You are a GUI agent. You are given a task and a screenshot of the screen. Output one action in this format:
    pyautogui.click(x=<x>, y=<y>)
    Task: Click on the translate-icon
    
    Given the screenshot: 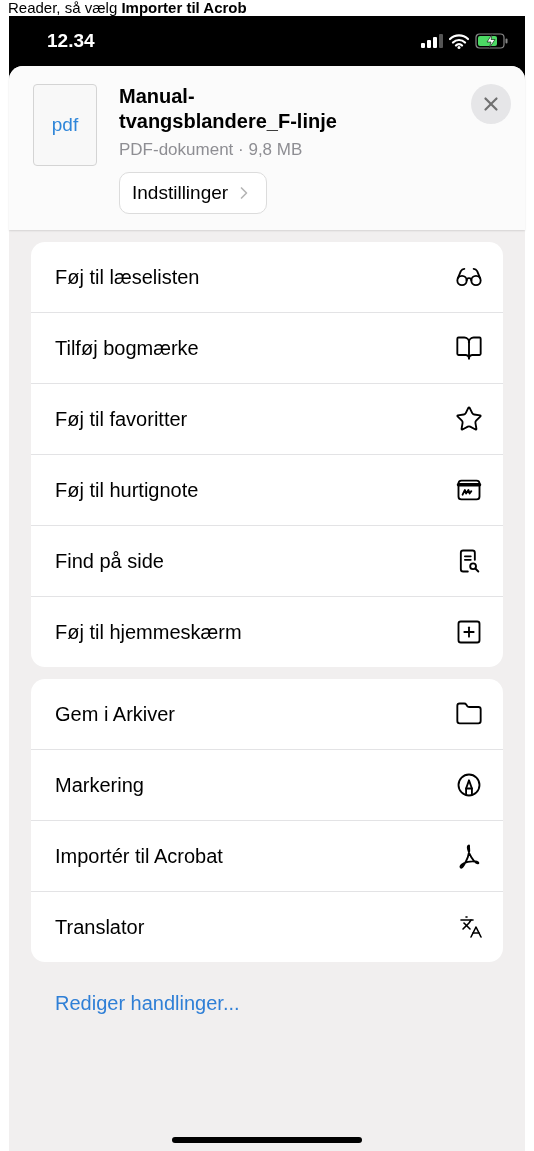 What is the action you would take?
    pyautogui.click(x=471, y=927)
    